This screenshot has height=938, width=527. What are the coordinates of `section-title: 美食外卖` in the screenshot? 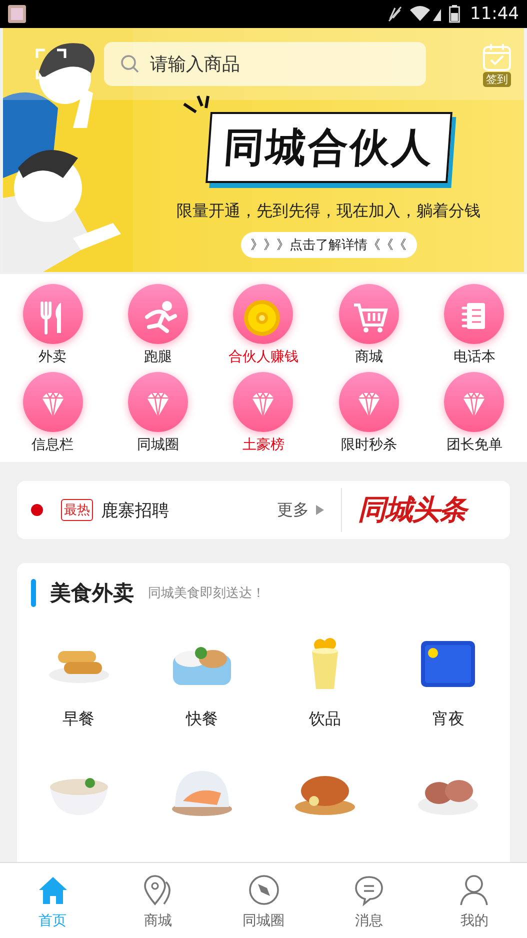 It's located at (92, 593).